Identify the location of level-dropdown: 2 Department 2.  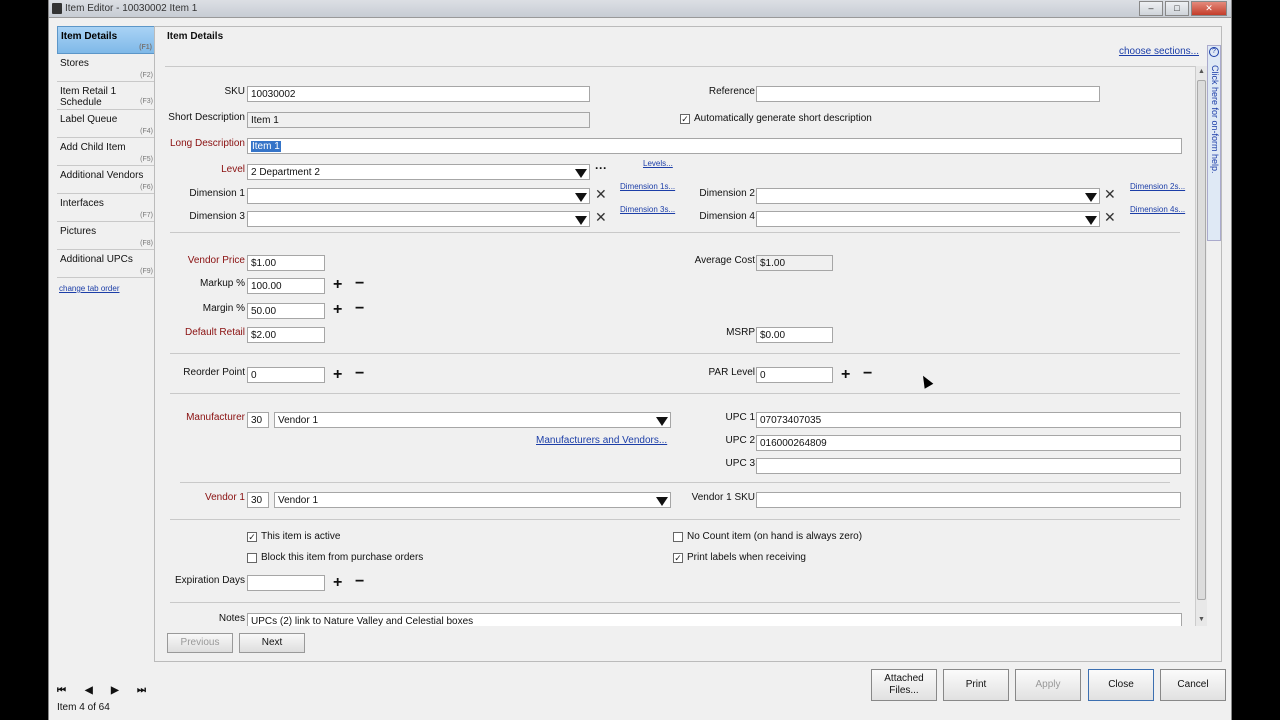
(418, 172).